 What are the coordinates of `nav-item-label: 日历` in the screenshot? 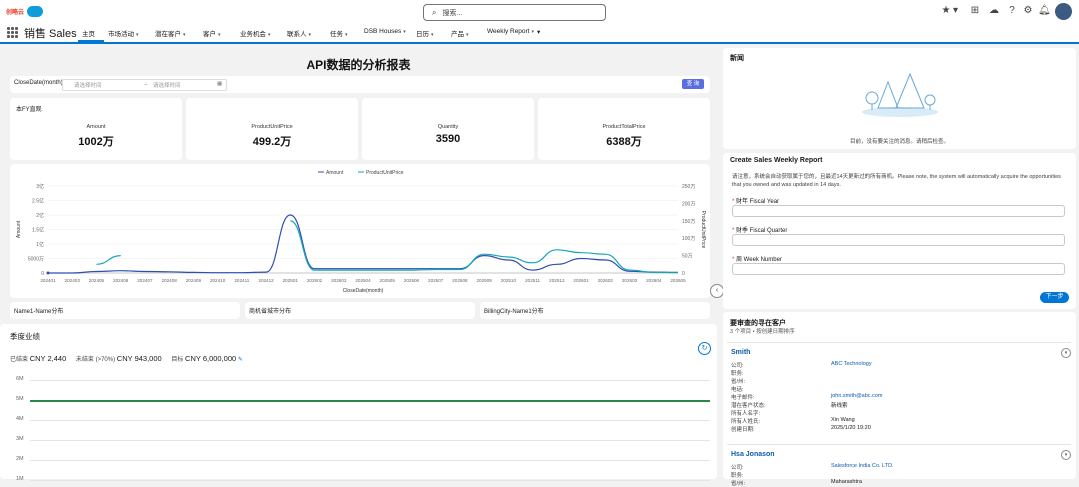 It's located at (422, 34).